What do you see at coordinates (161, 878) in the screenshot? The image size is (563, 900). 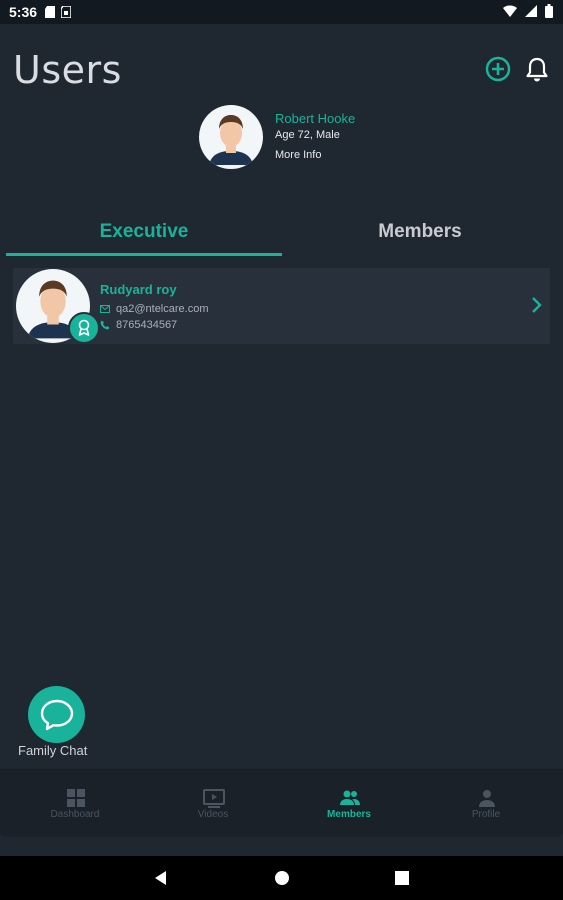 I see `back-icon` at bounding box center [161, 878].